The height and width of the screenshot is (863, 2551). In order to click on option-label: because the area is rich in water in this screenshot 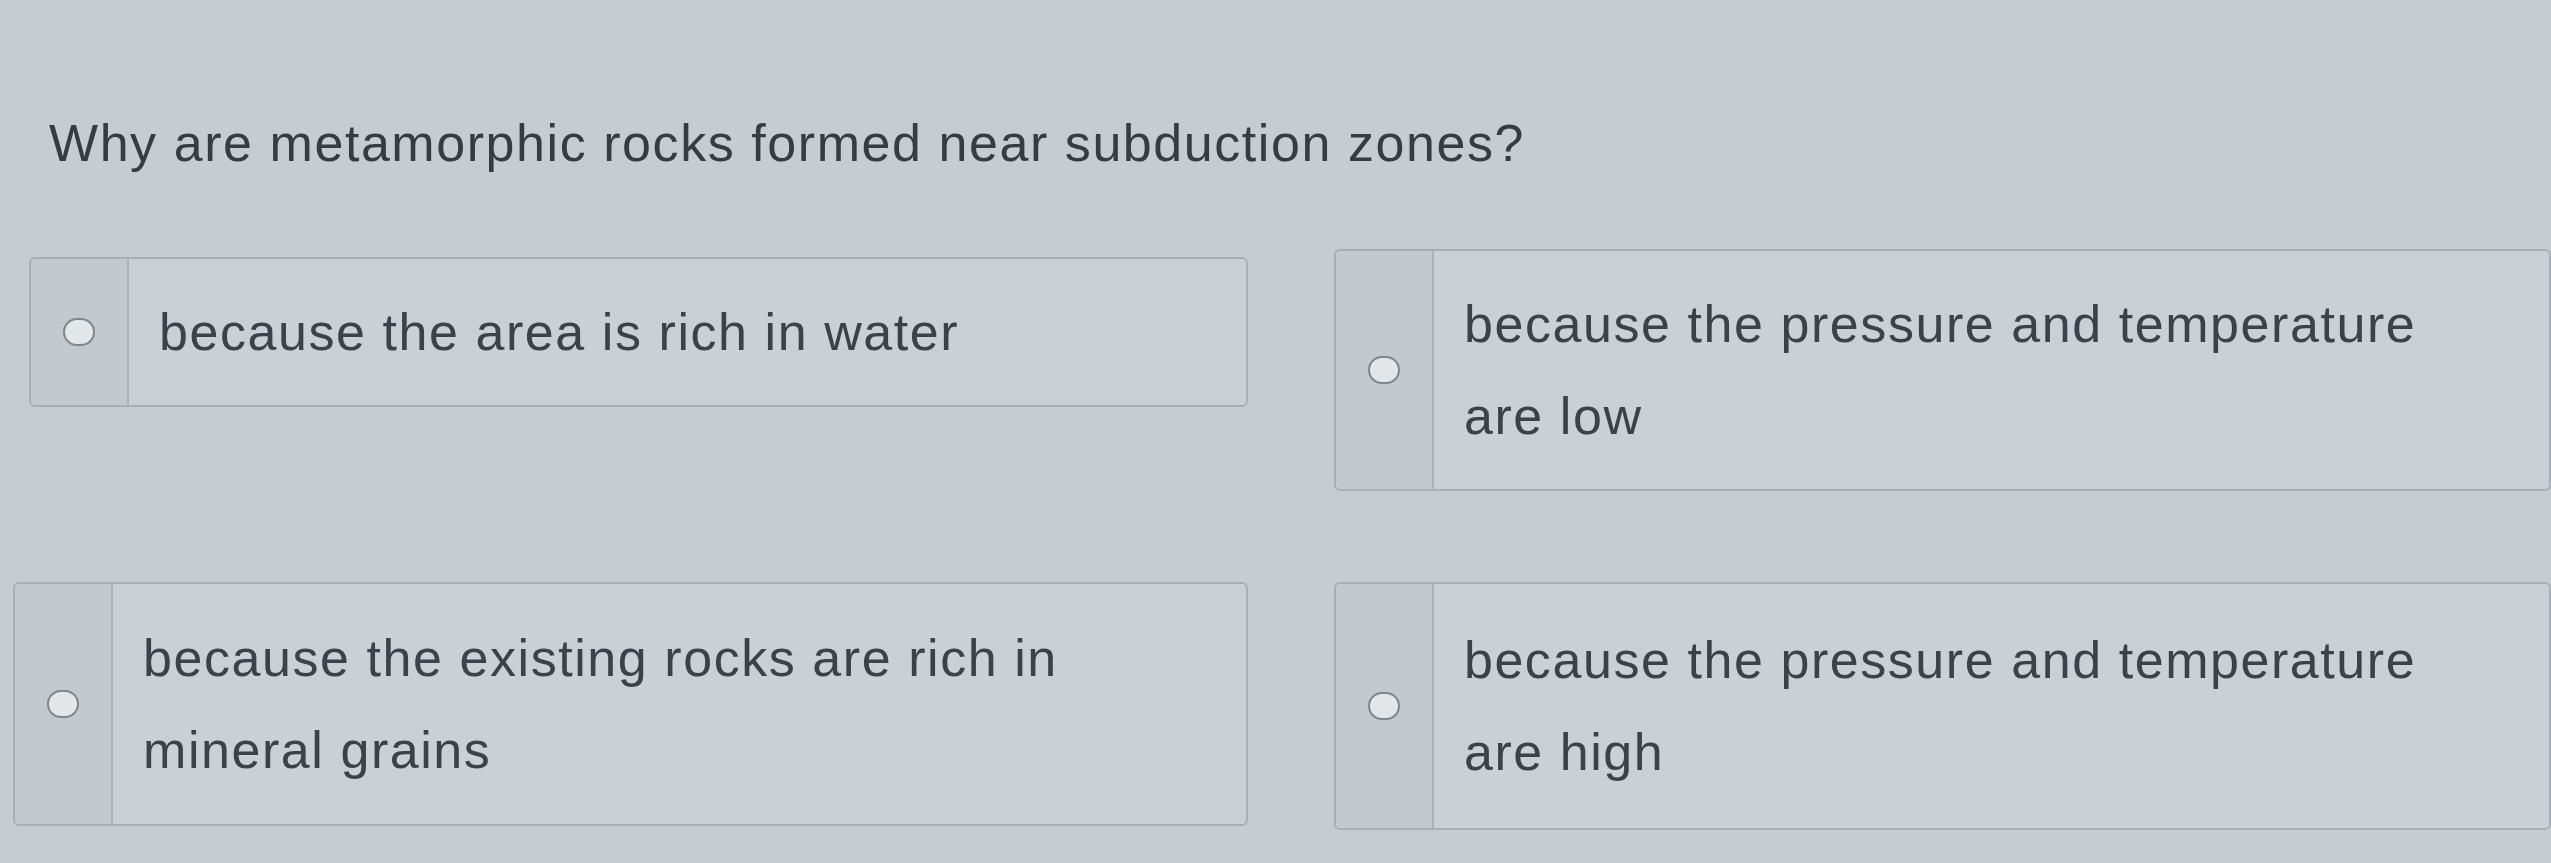, I will do `click(559, 332)`.